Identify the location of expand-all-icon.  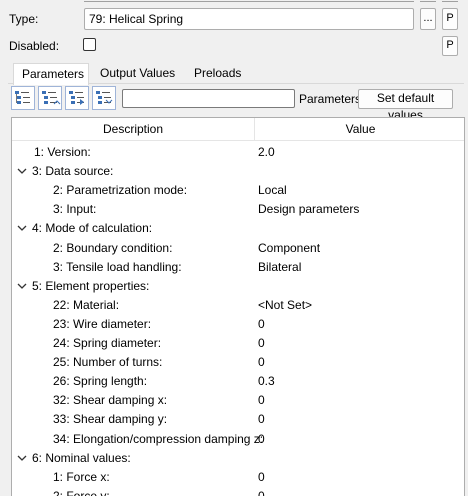
(22, 97).